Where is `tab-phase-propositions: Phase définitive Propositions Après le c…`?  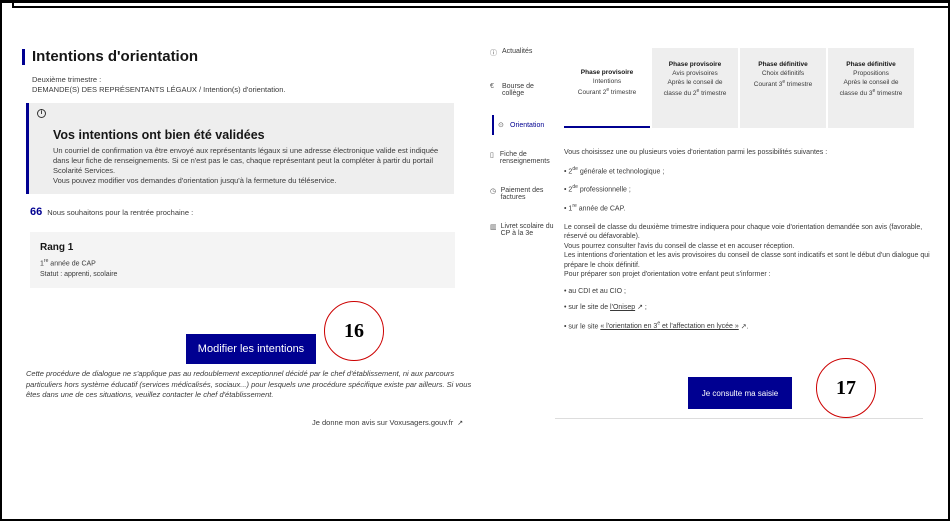
tab-phase-propositions: Phase définitive Propositions Après le c… is located at coordinates (871, 88).